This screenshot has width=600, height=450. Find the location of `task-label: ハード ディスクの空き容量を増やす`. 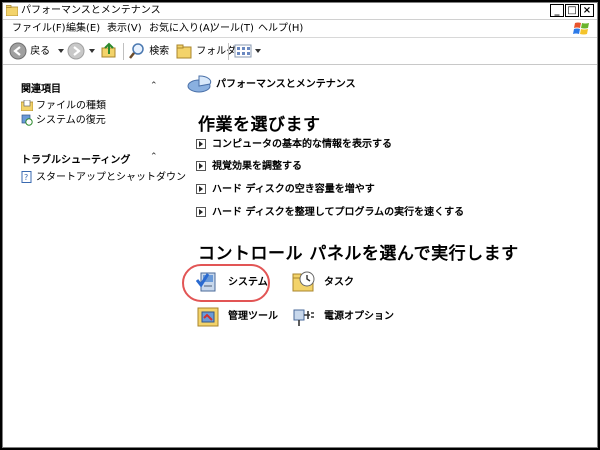

task-label: ハード ディスクの空き容量を増やす is located at coordinates (293, 189).